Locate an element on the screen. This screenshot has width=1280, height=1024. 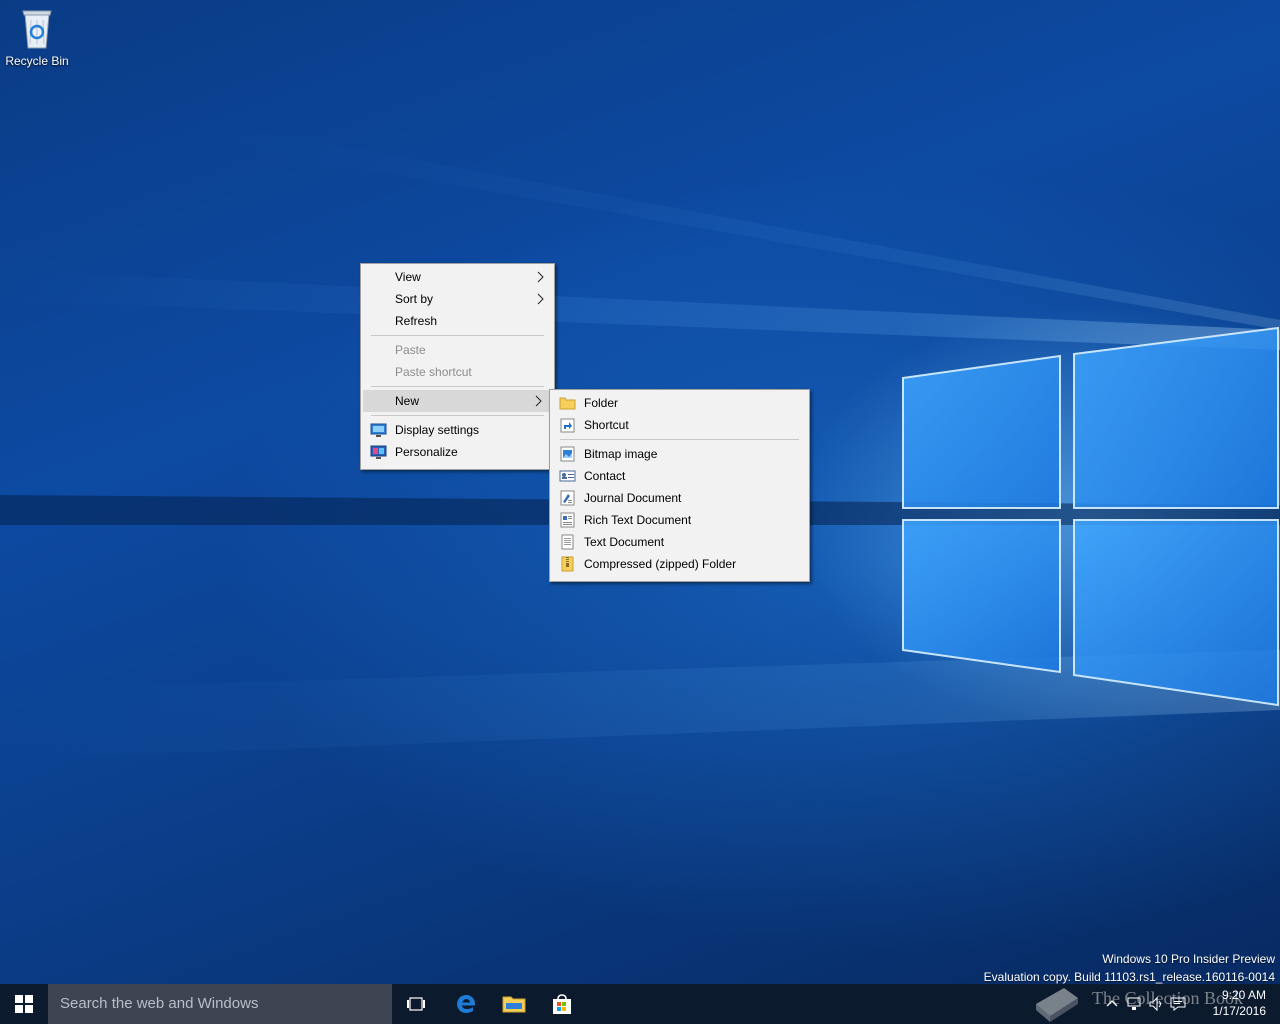
edge-icon is located at coordinates (466, 1004).